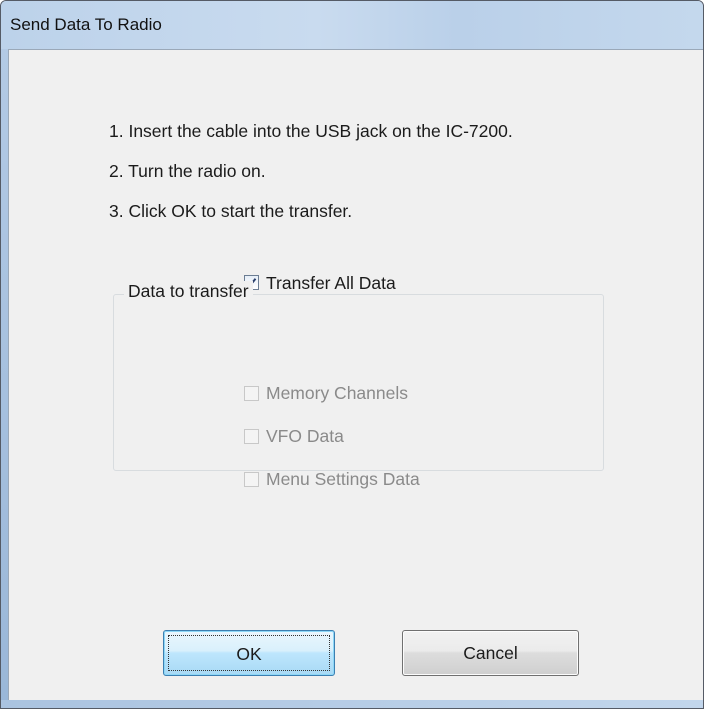 The height and width of the screenshot is (709, 704). Describe the element at coordinates (337, 393) in the screenshot. I see `memory-channels-label: Memory Channels` at that location.